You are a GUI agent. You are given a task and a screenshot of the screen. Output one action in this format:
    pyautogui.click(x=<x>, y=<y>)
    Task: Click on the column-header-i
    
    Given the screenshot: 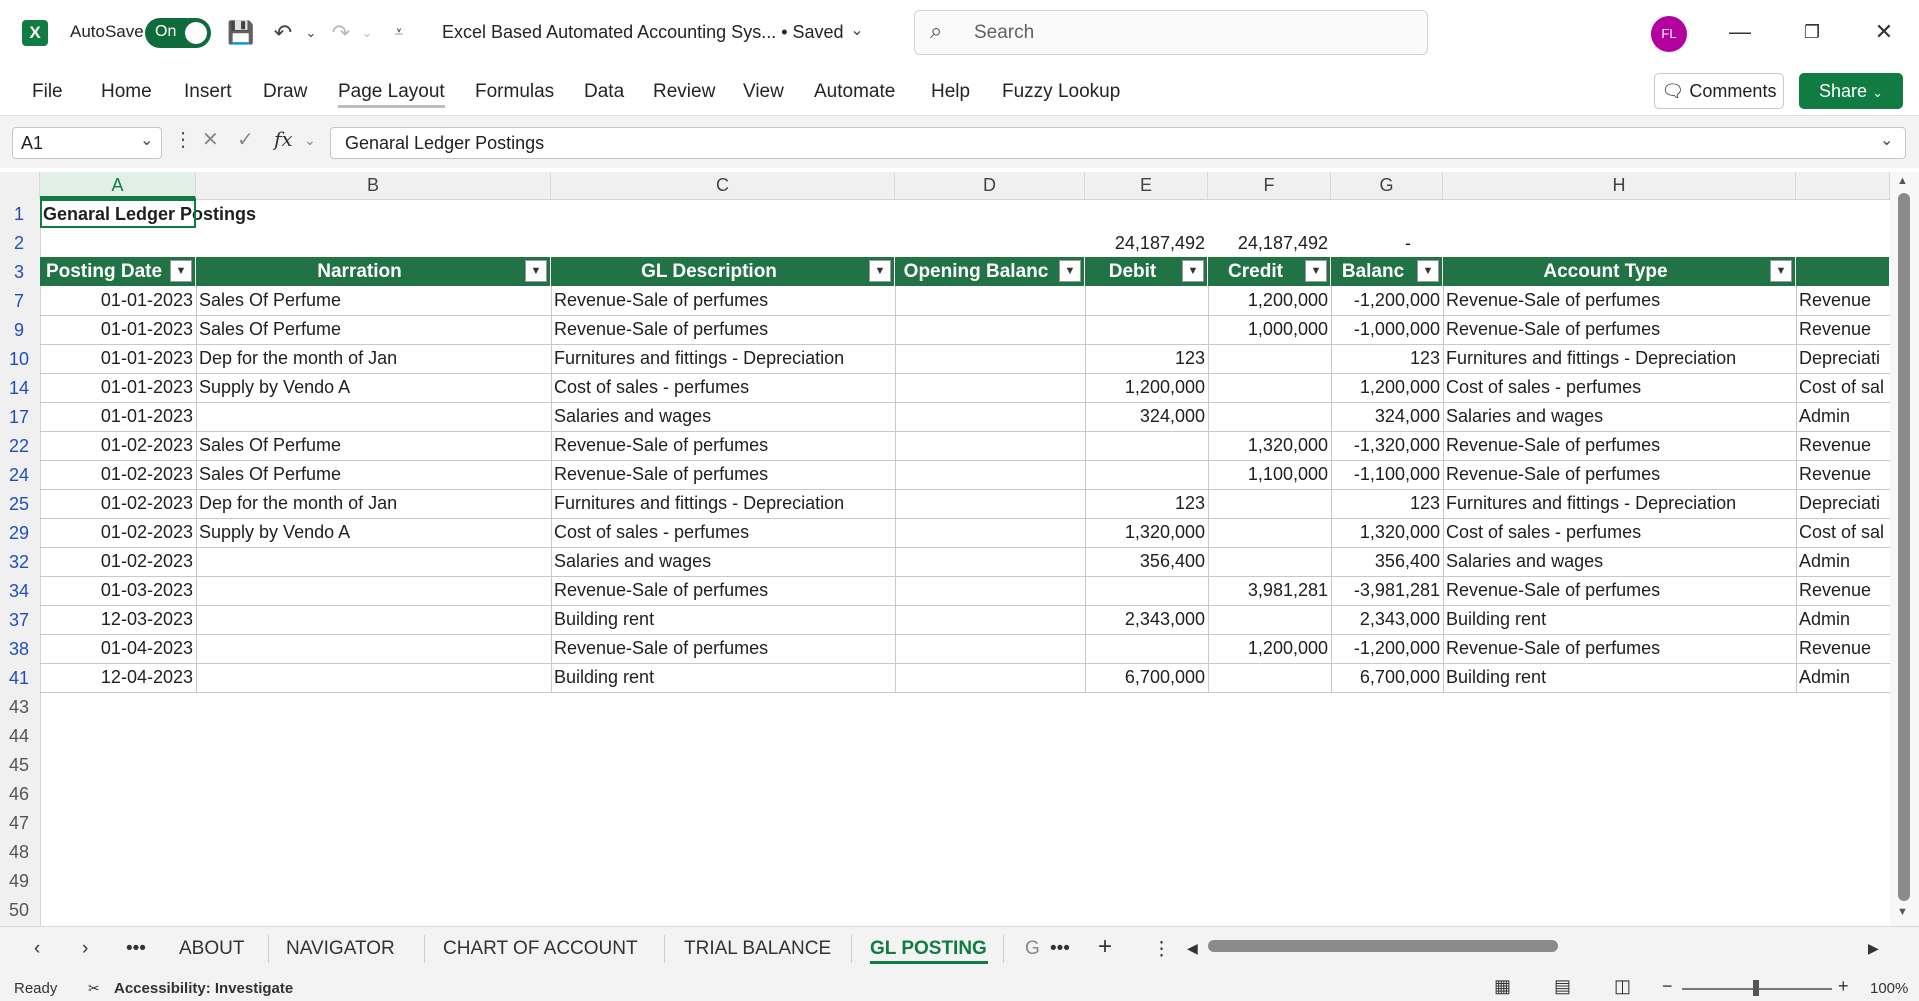 What is the action you would take?
    pyautogui.click(x=1843, y=185)
    